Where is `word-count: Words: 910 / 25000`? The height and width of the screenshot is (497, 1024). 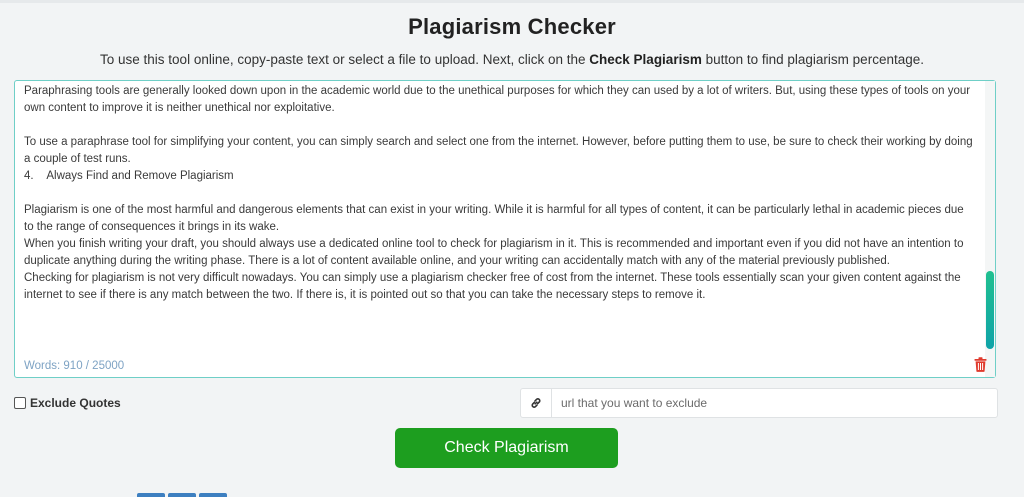
word-count: Words: 910 / 25000 is located at coordinates (74, 366).